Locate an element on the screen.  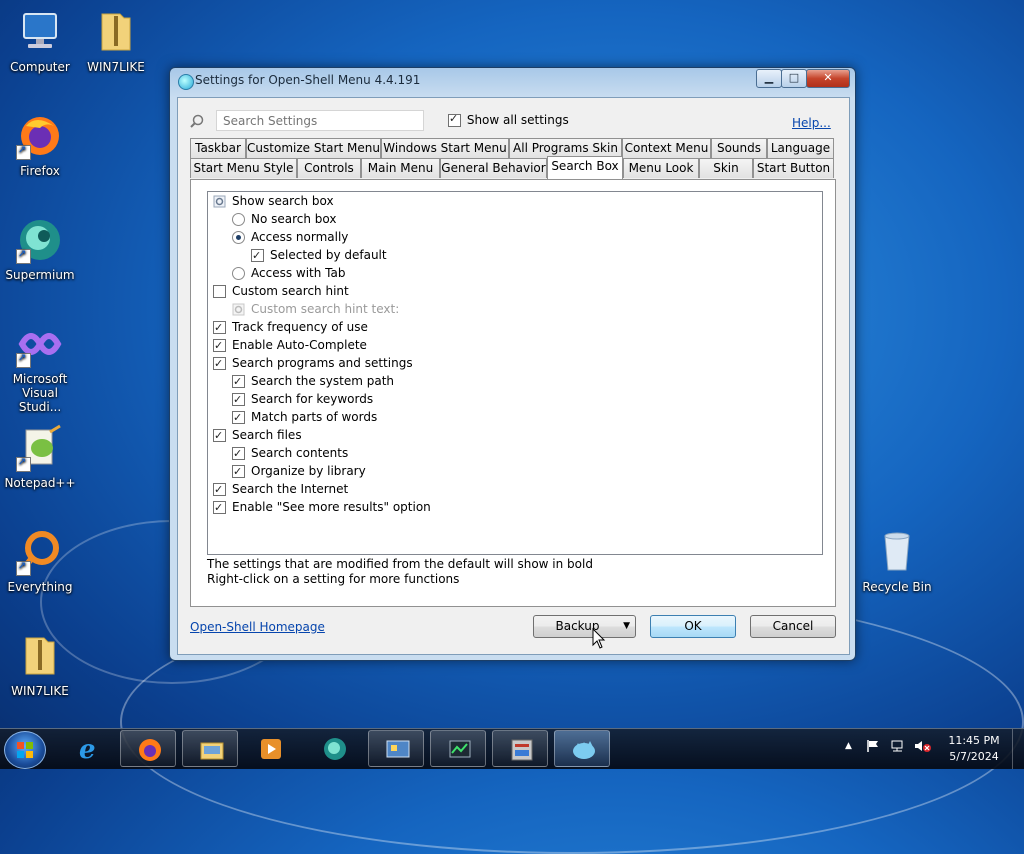
setting-custom-search-hint-text: Custom search hint text: is located at coordinates (315, 309).